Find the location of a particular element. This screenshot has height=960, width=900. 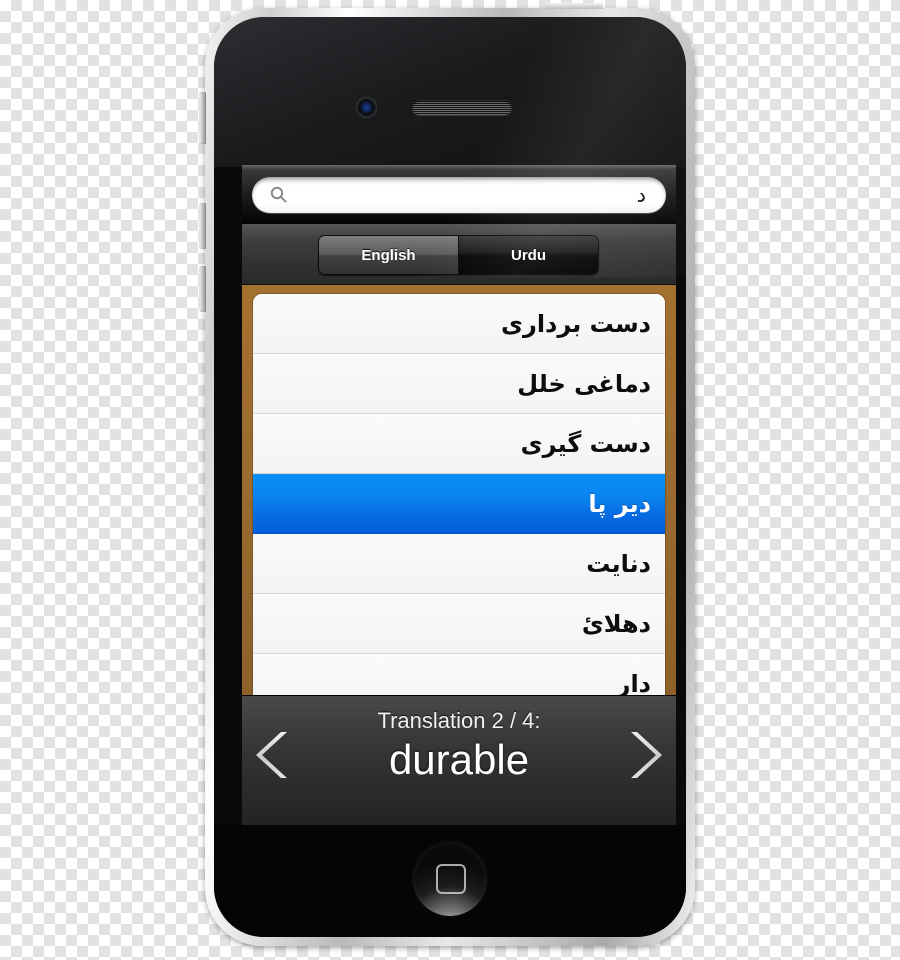

translation-word: durable is located at coordinates (459, 759).